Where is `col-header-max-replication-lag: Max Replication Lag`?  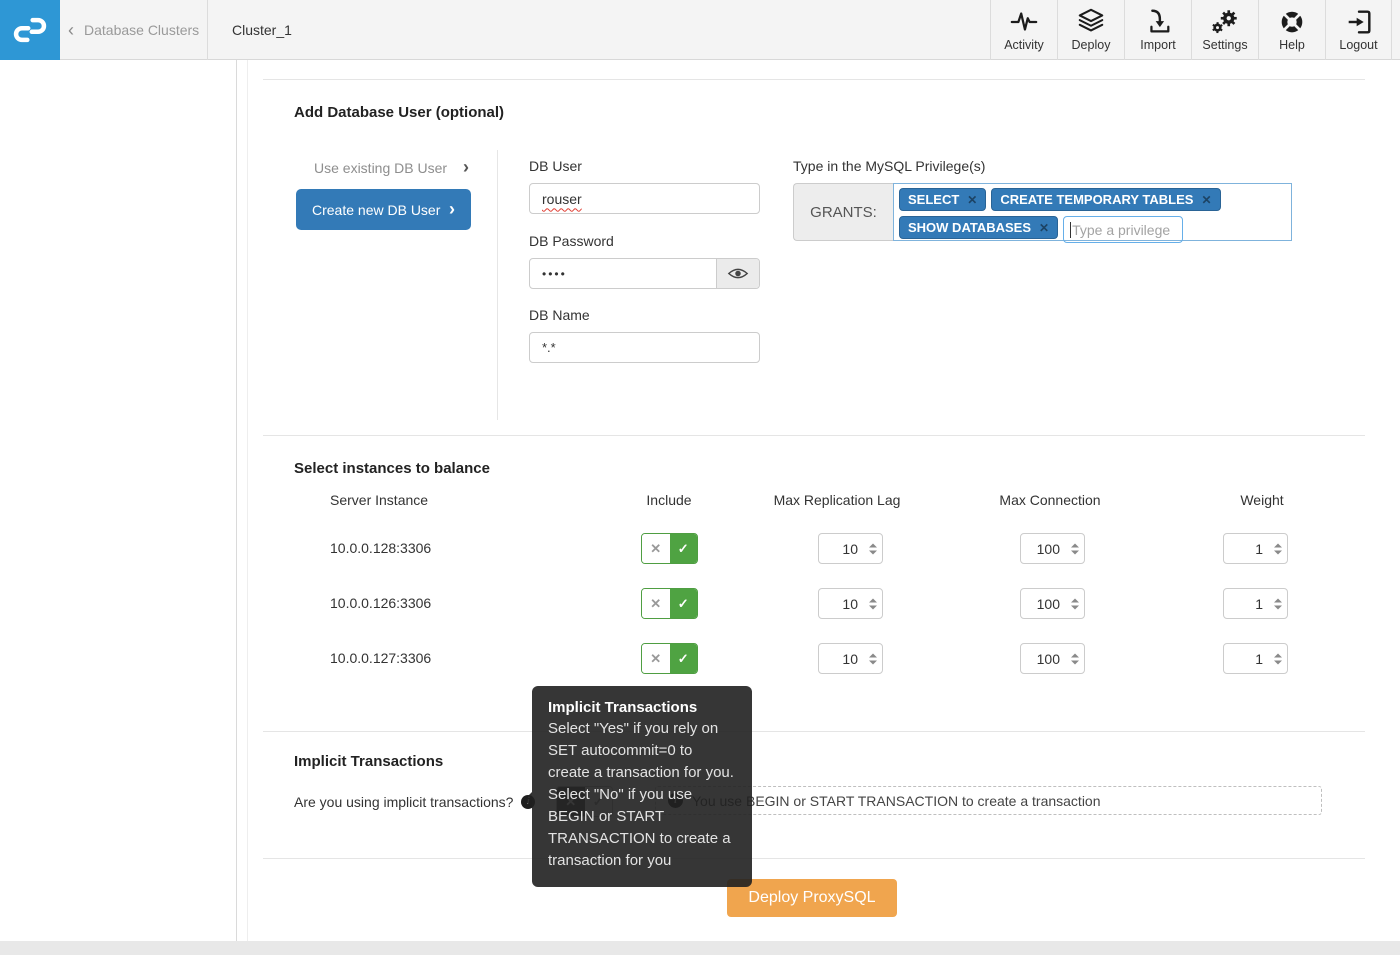
col-header-max-replication-lag: Max Replication Lag is located at coordinates (837, 500).